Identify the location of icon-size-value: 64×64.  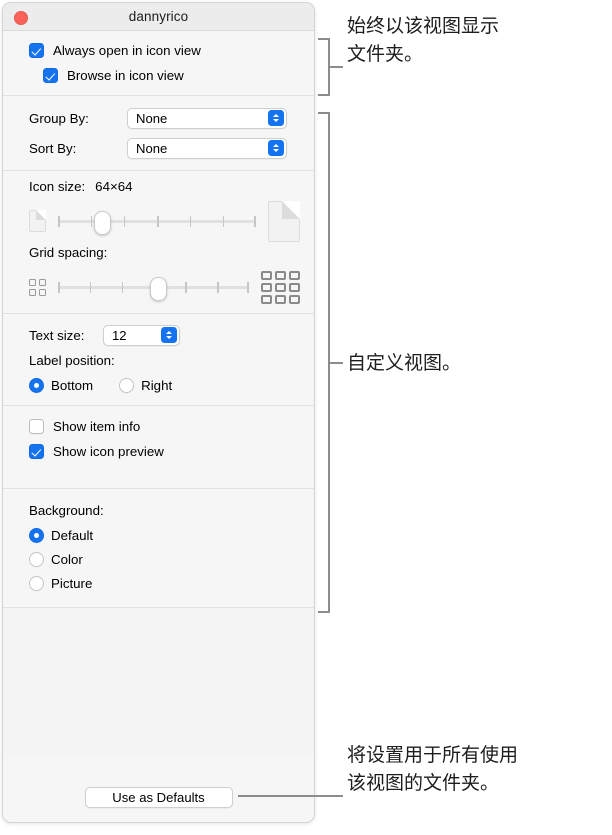
(114, 186).